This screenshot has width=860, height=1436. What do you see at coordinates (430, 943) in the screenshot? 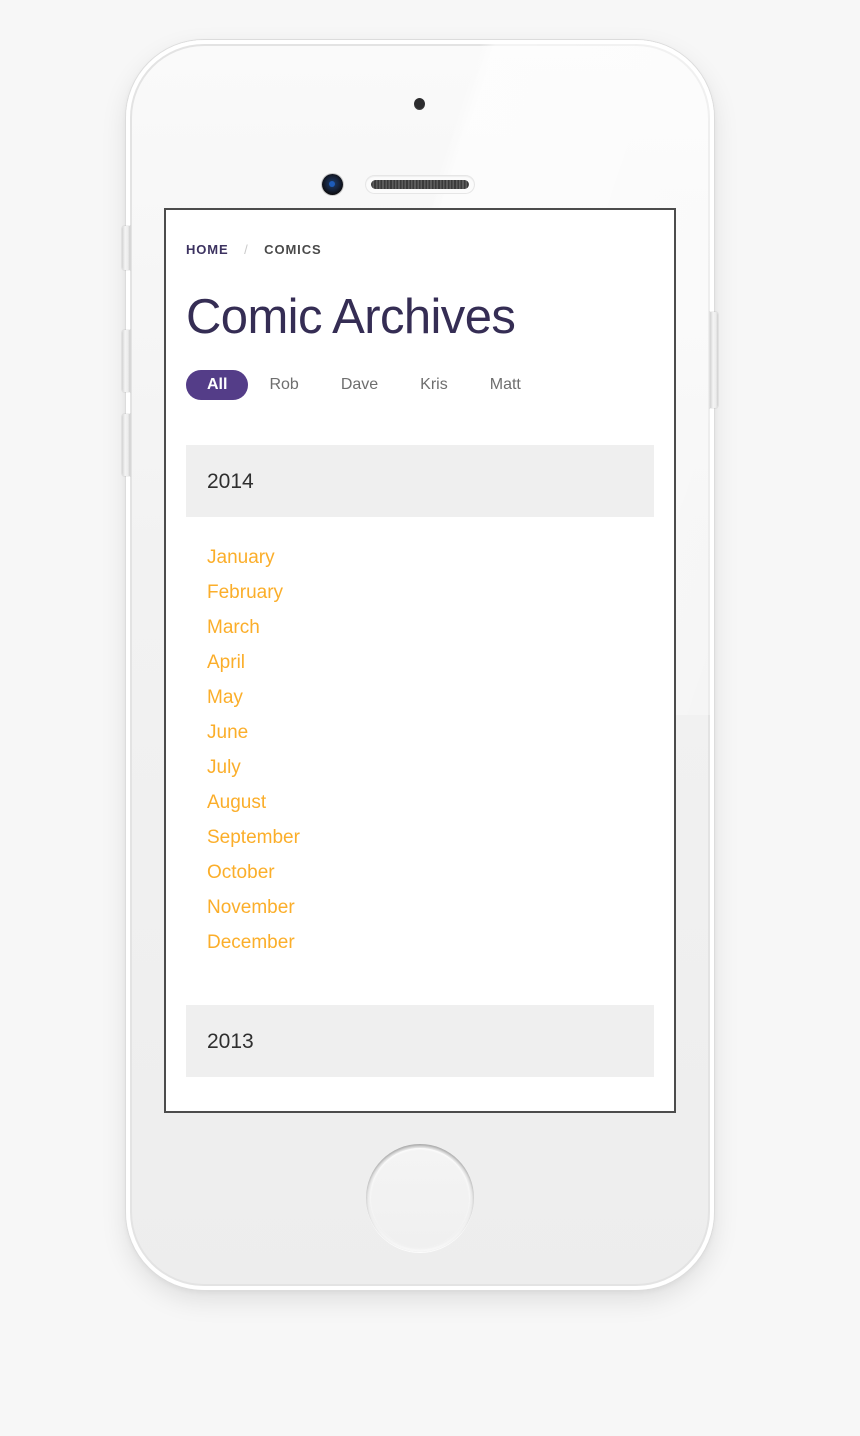
I see `list-item: December` at bounding box center [430, 943].